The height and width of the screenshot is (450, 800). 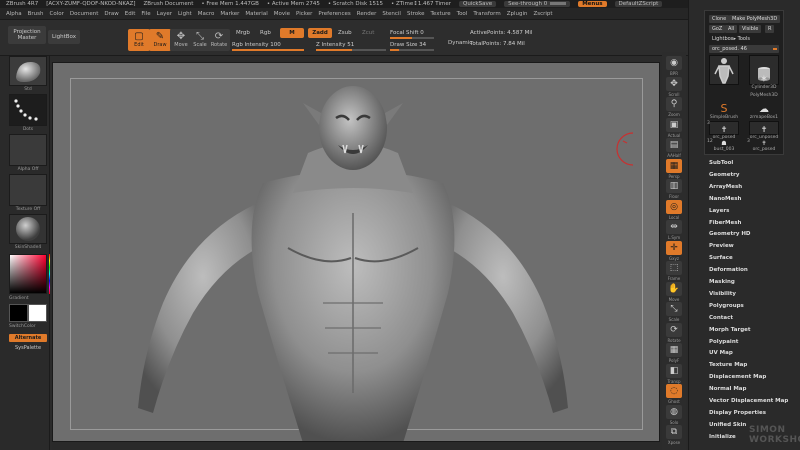 I want to click on menu-alpha: Alpha, so click(x=14, y=14).